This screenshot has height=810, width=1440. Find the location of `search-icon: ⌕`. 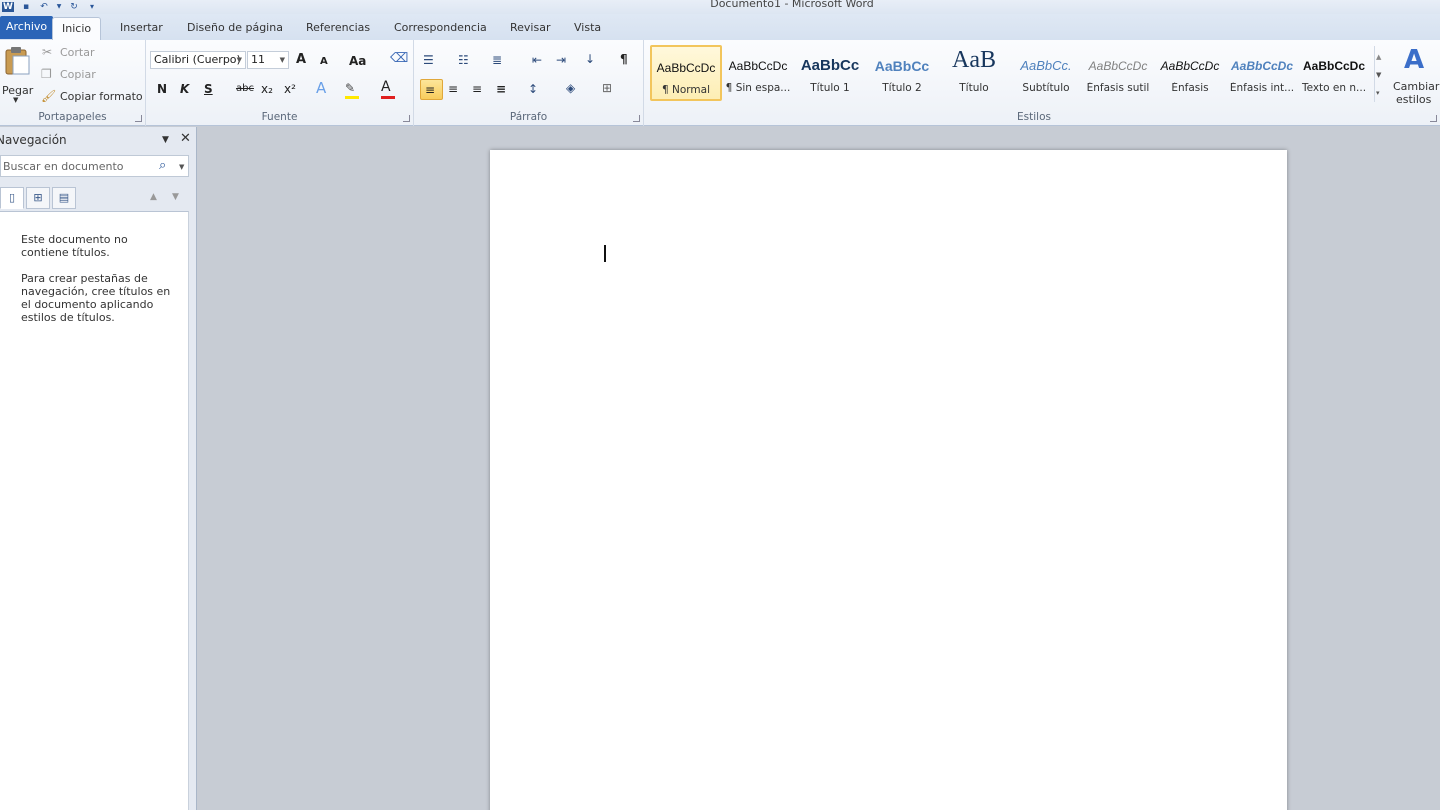

search-icon: ⌕ is located at coordinates (162, 166).